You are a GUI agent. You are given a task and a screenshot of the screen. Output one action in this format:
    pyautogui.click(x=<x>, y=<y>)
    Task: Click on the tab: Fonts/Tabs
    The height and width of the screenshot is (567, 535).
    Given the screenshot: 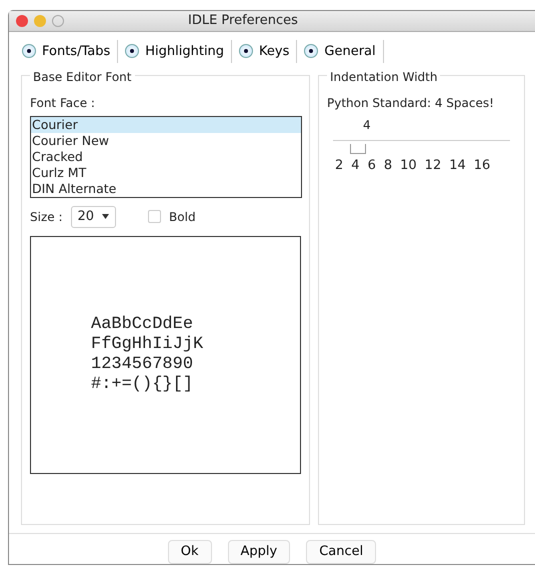 What is the action you would take?
    pyautogui.click(x=66, y=51)
    